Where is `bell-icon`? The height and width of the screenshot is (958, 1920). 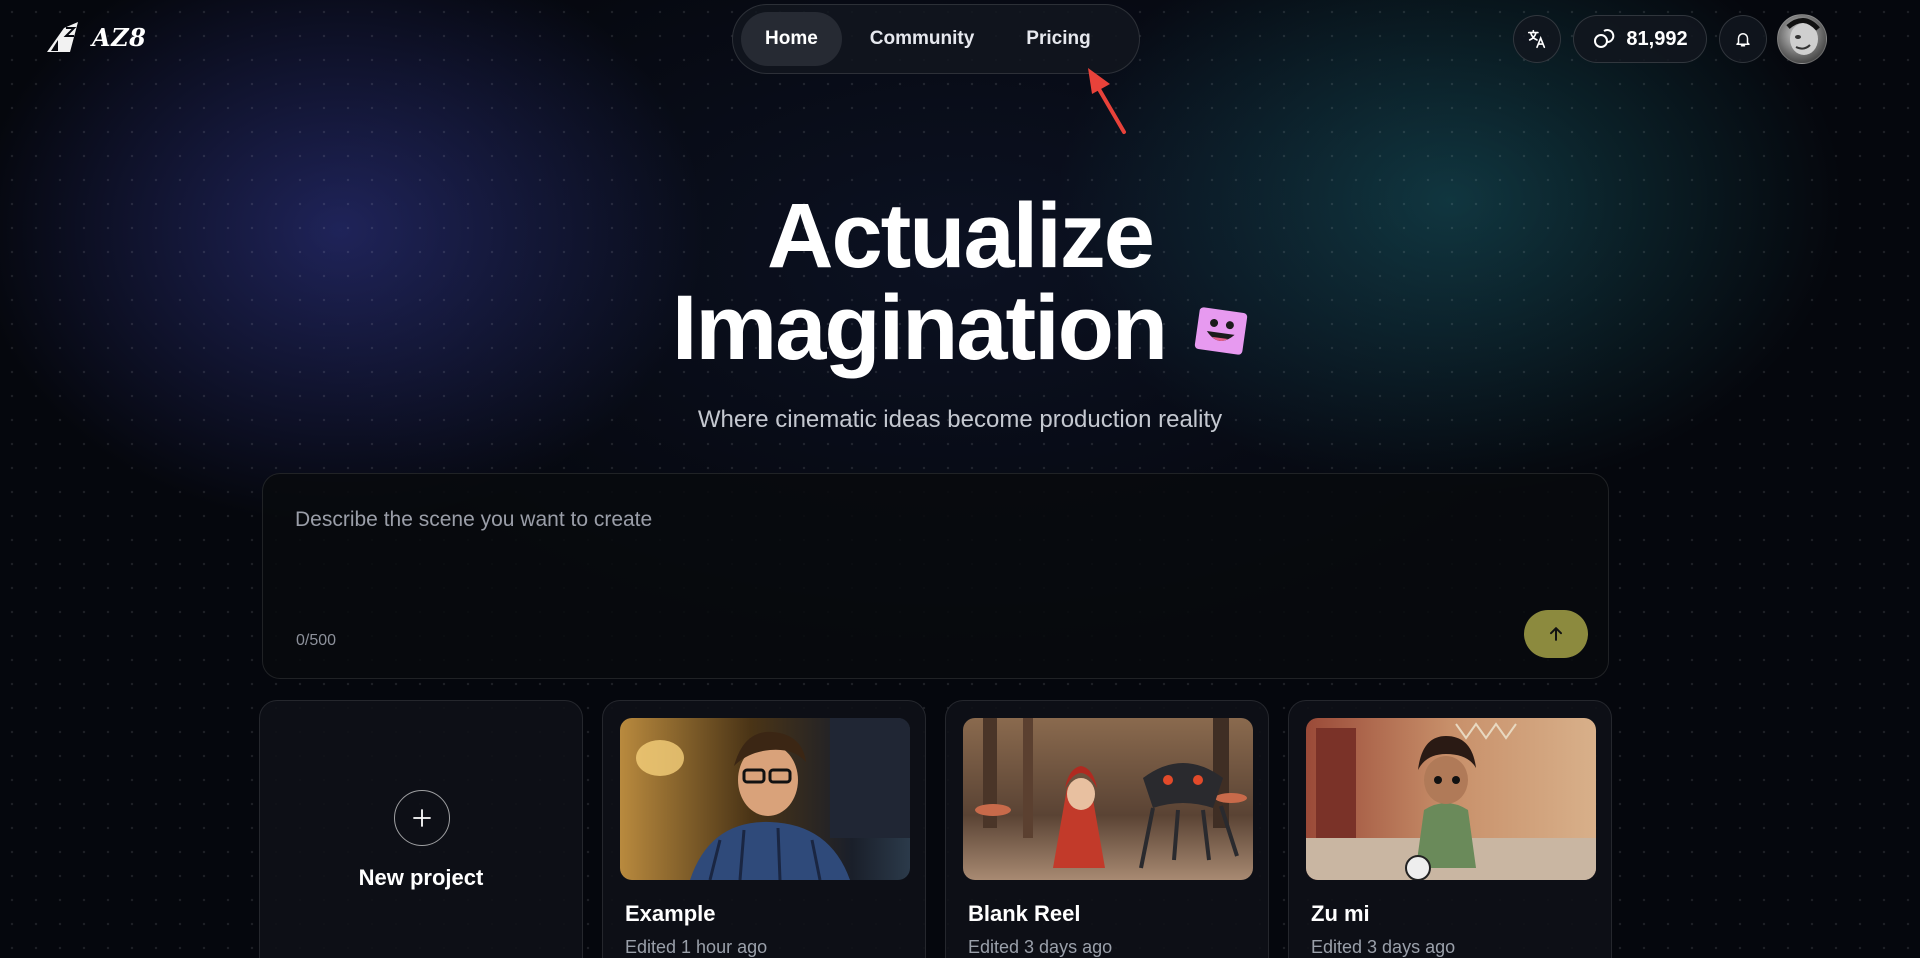 bell-icon is located at coordinates (1743, 40).